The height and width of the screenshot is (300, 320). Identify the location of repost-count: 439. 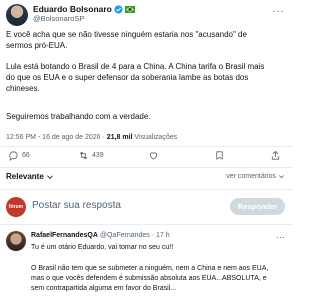
(98, 155).